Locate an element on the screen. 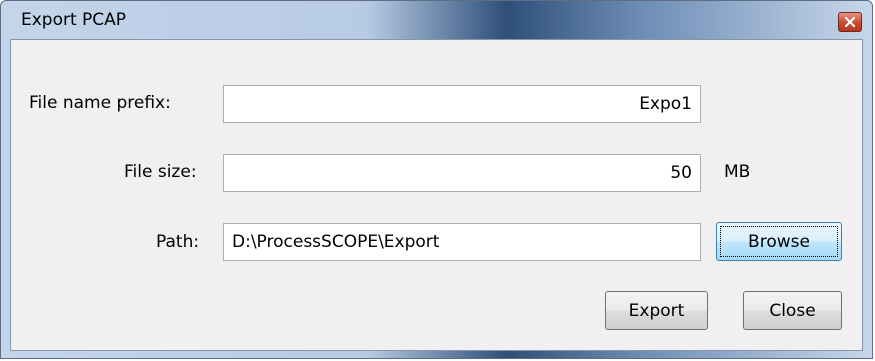 The image size is (875, 361). browse-button: Browse is located at coordinates (779, 241).